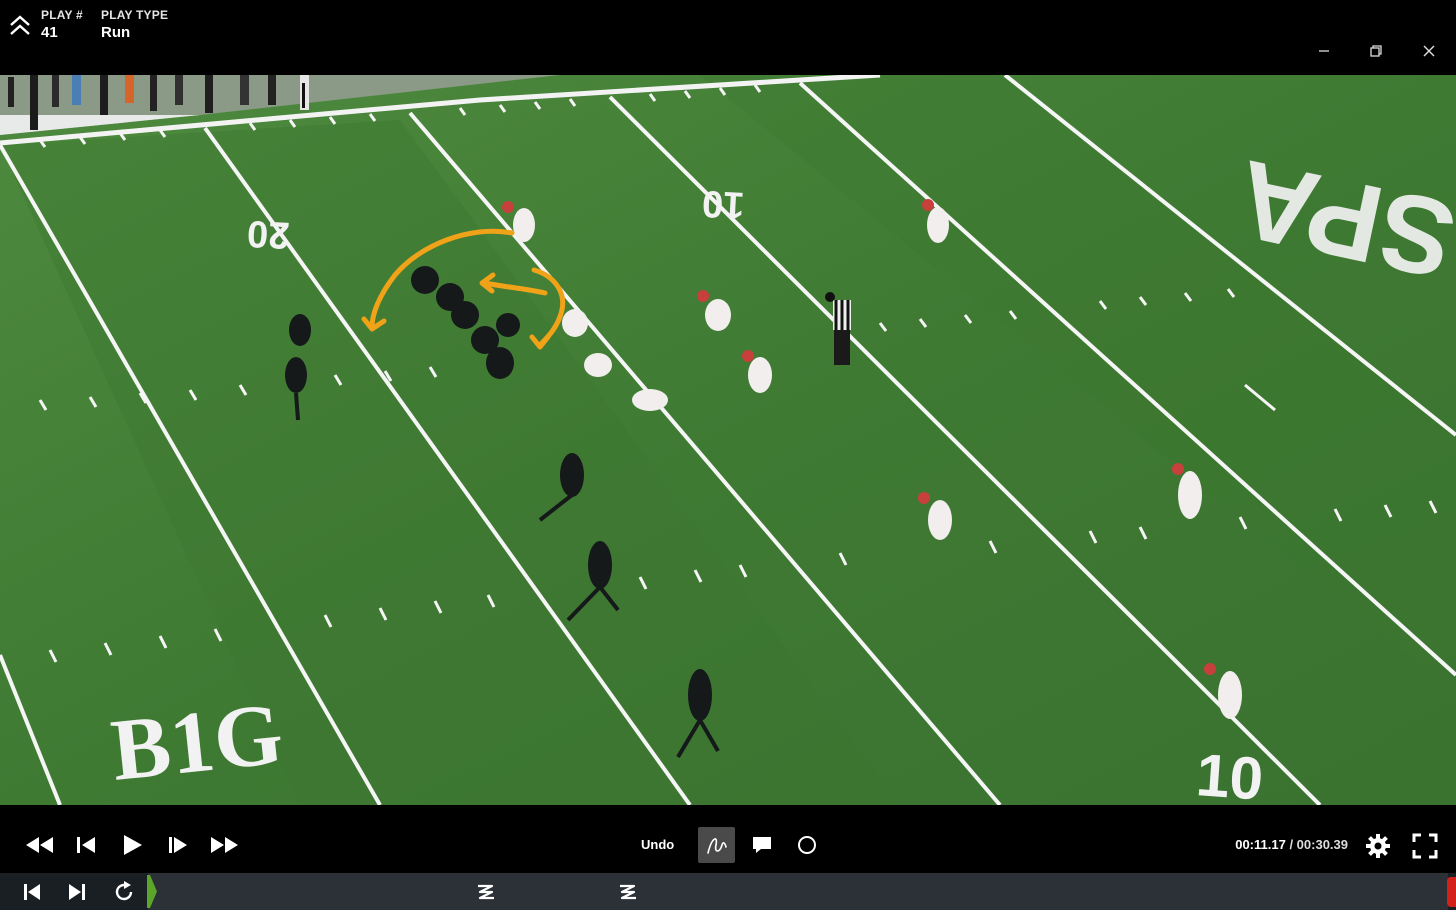 The height and width of the screenshot is (910, 1456). What do you see at coordinates (62, 24) in the screenshot?
I see `play-number: PLAY # 41` at bounding box center [62, 24].